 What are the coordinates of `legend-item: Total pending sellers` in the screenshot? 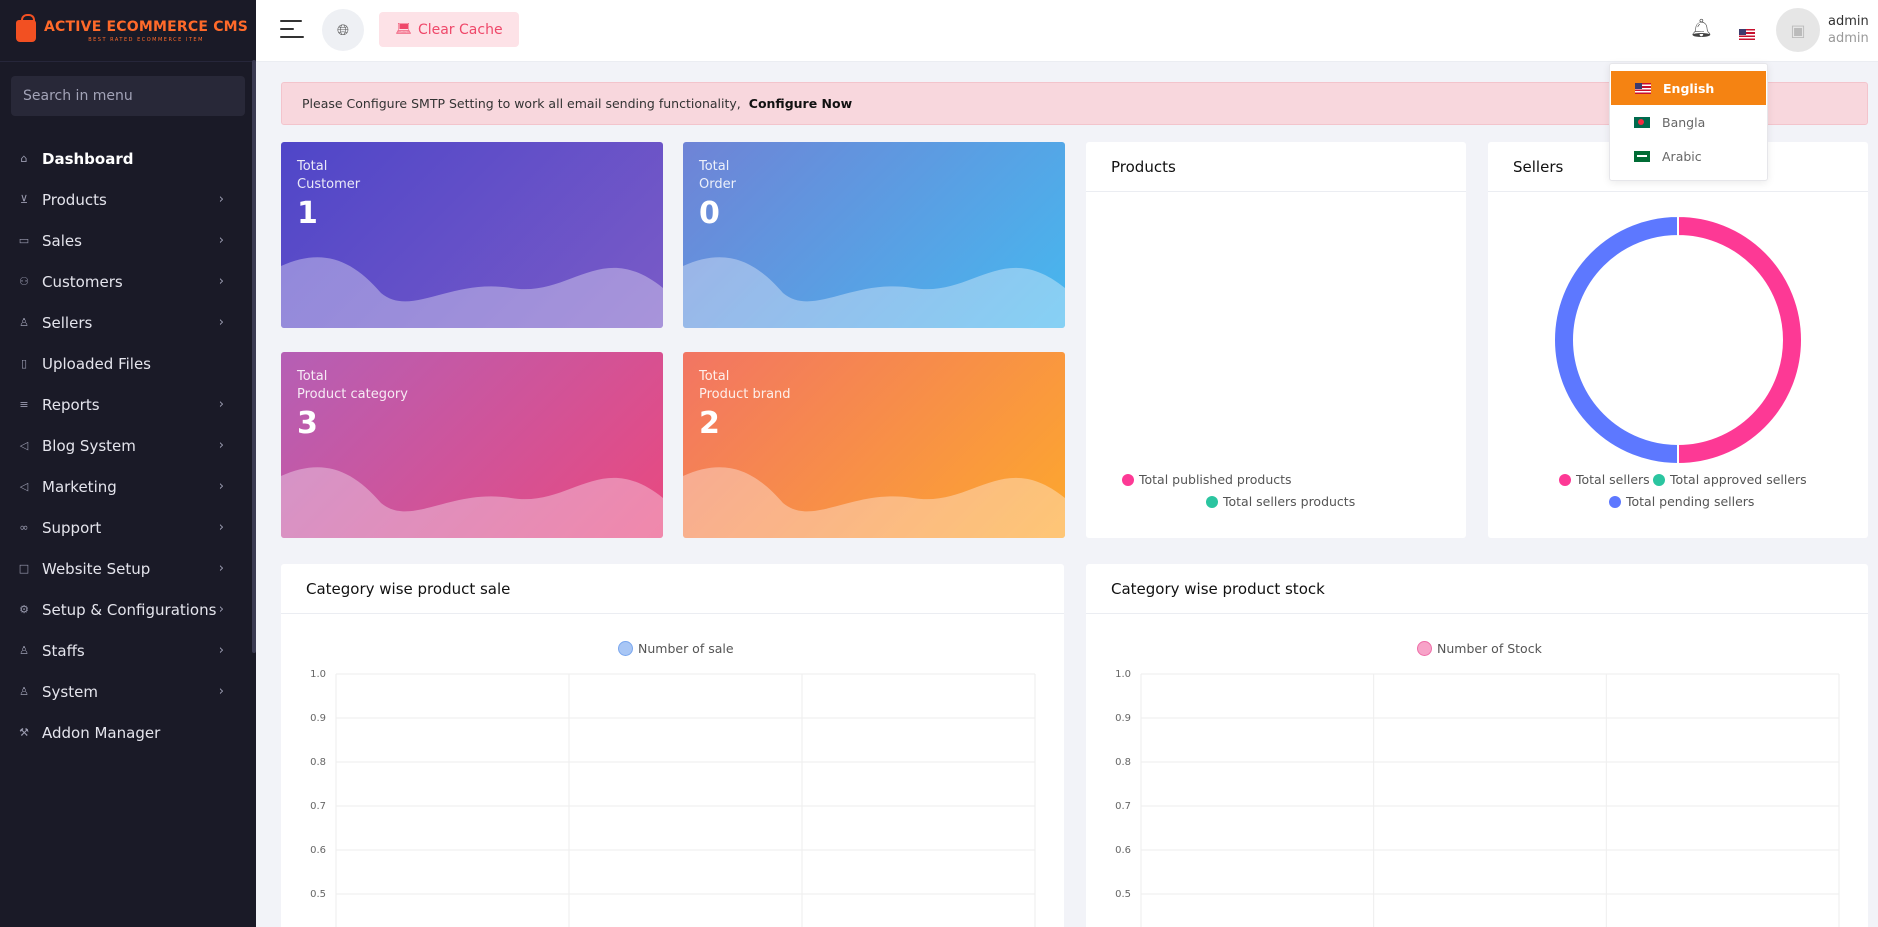 It's located at (1681, 501).